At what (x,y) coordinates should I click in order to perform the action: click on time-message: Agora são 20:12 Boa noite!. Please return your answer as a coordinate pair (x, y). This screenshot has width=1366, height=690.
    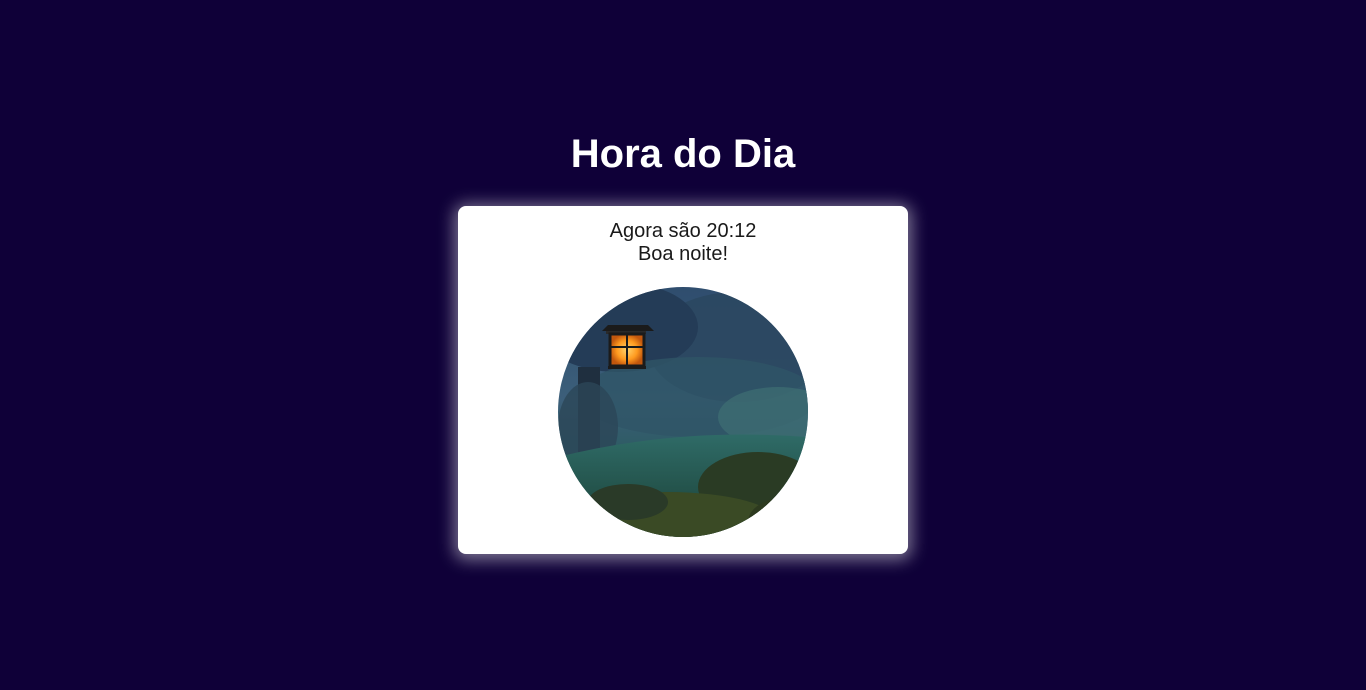
    Looking at the image, I should click on (683, 243).